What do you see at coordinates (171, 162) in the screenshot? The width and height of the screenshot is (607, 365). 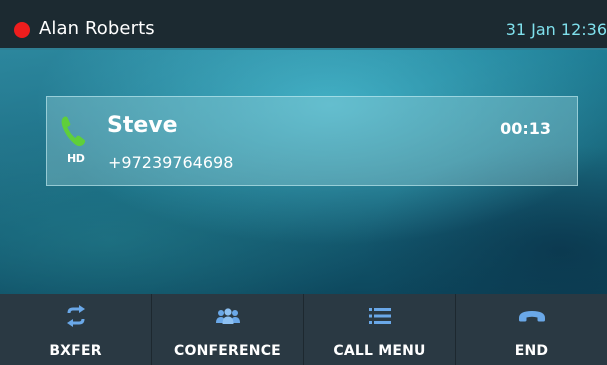 I see `caller-number: +97239764698` at bounding box center [171, 162].